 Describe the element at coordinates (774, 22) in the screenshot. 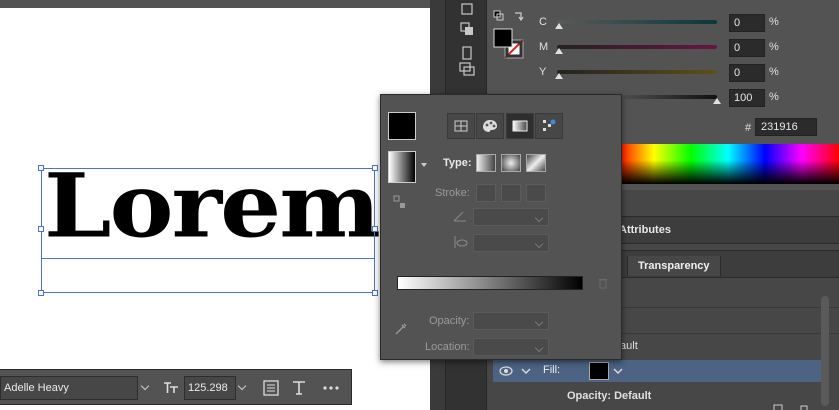

I see `unit-c: %` at that location.